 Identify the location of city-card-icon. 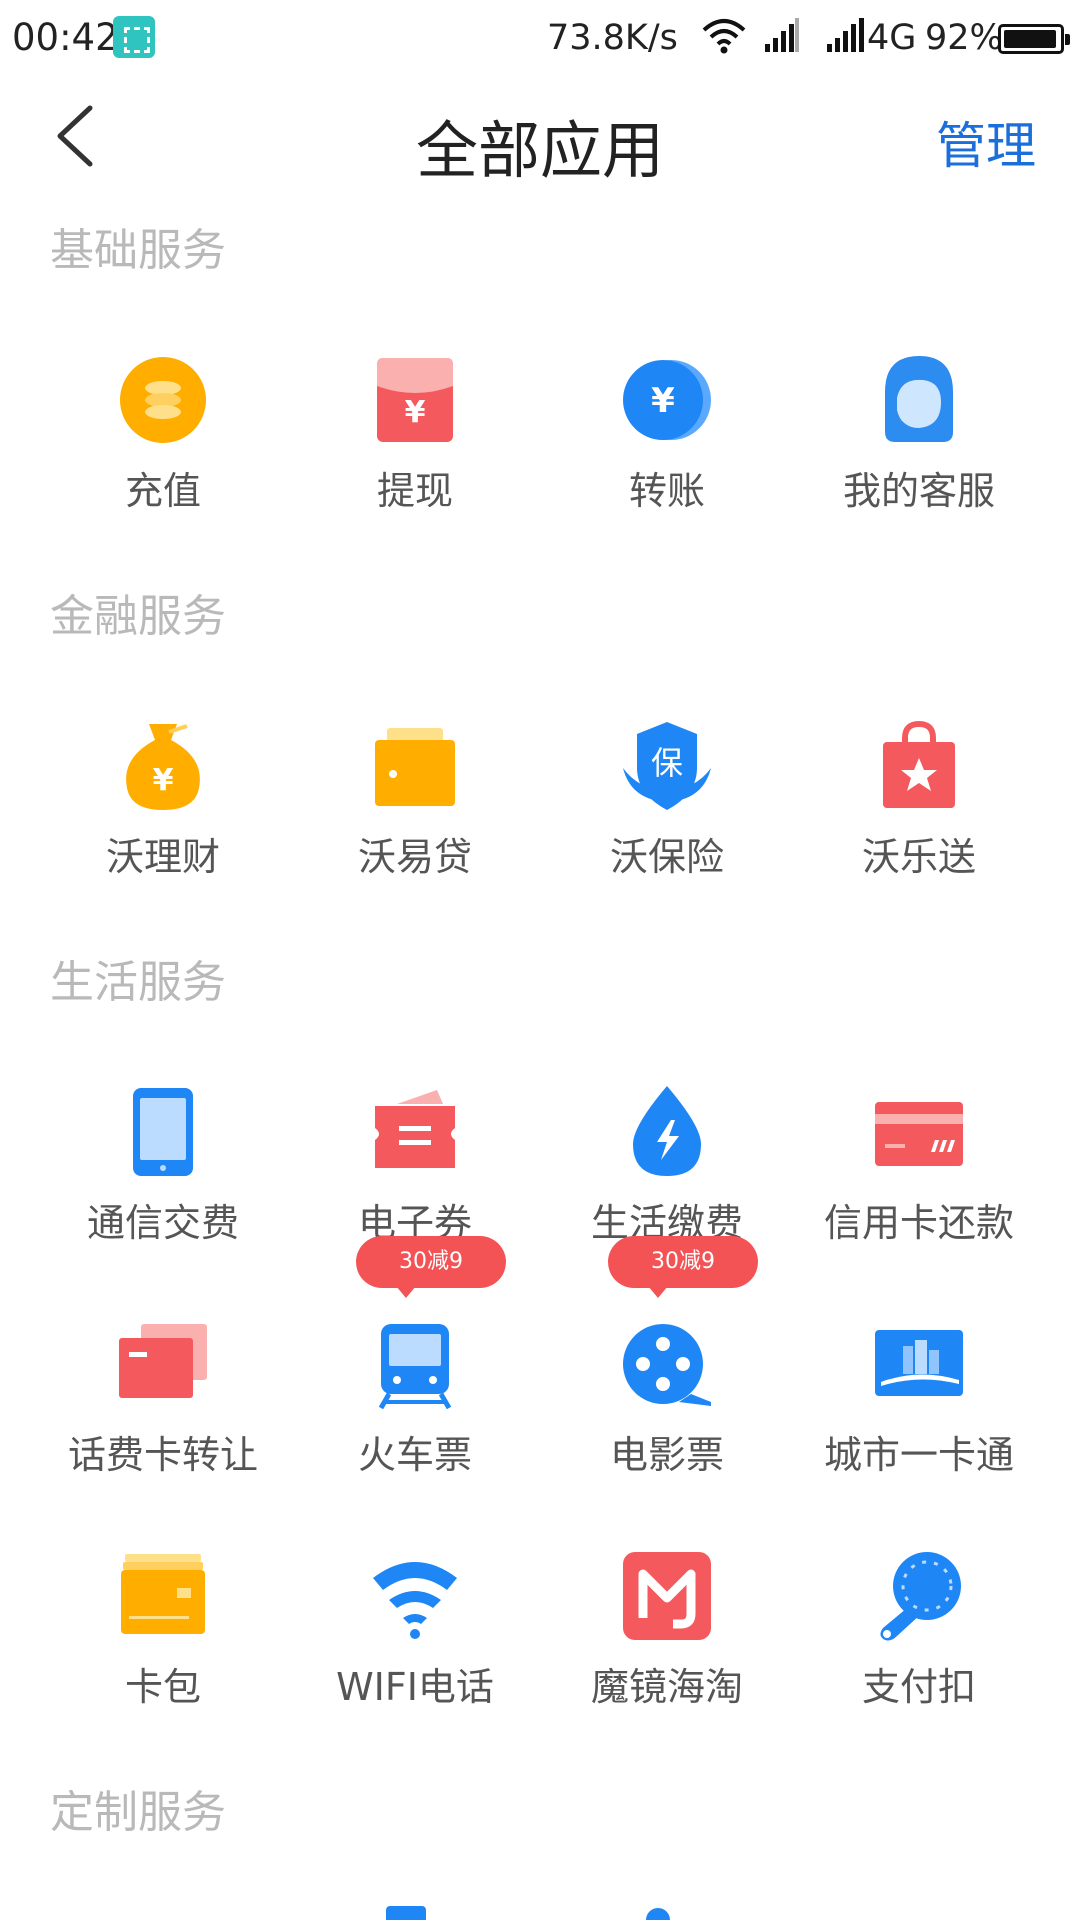
(919, 1363).